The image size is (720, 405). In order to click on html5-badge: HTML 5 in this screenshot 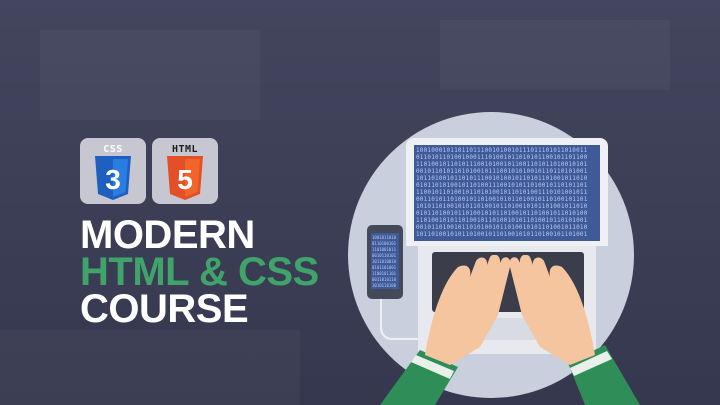, I will do `click(185, 171)`.